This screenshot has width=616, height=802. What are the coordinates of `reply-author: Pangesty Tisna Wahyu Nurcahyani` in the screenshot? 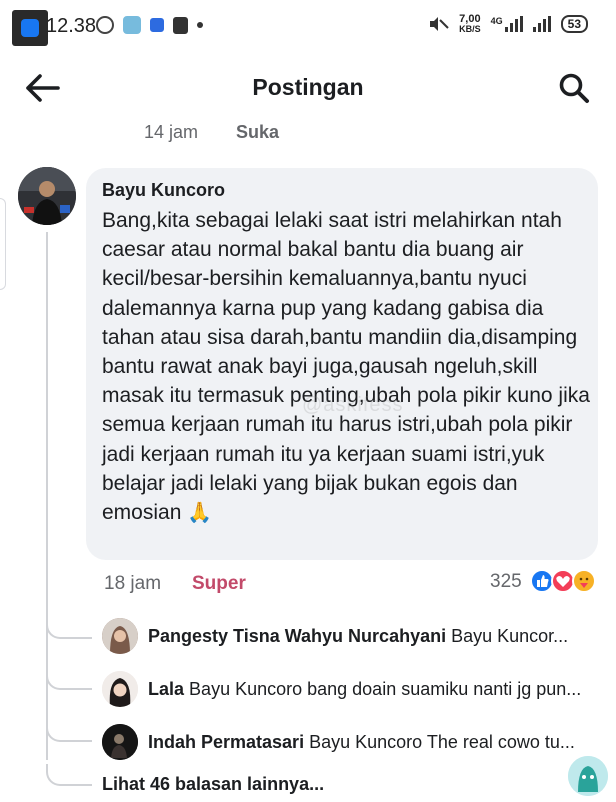 It's located at (297, 636).